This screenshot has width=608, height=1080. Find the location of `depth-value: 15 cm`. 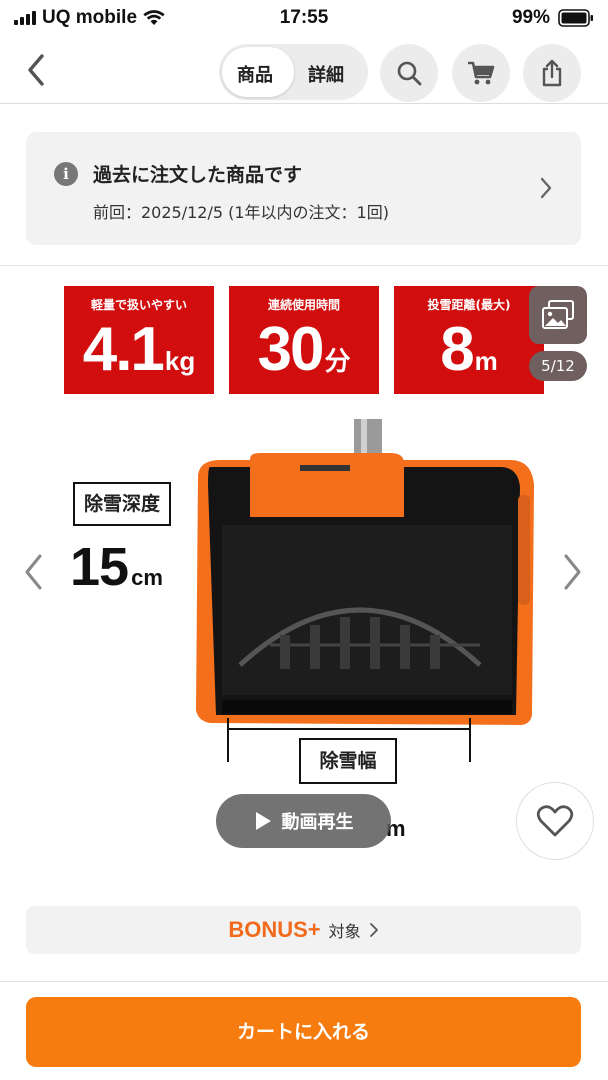

depth-value: 15 cm is located at coordinates (116, 567).